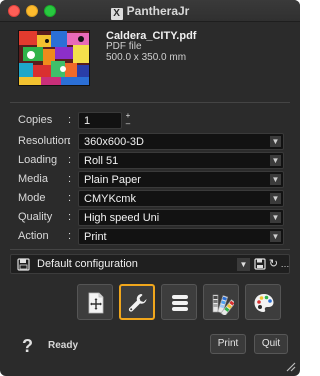 The image size is (320, 376). I want to click on setting-row-quality: Quality : High speed Uni ▼, so click(151, 218).